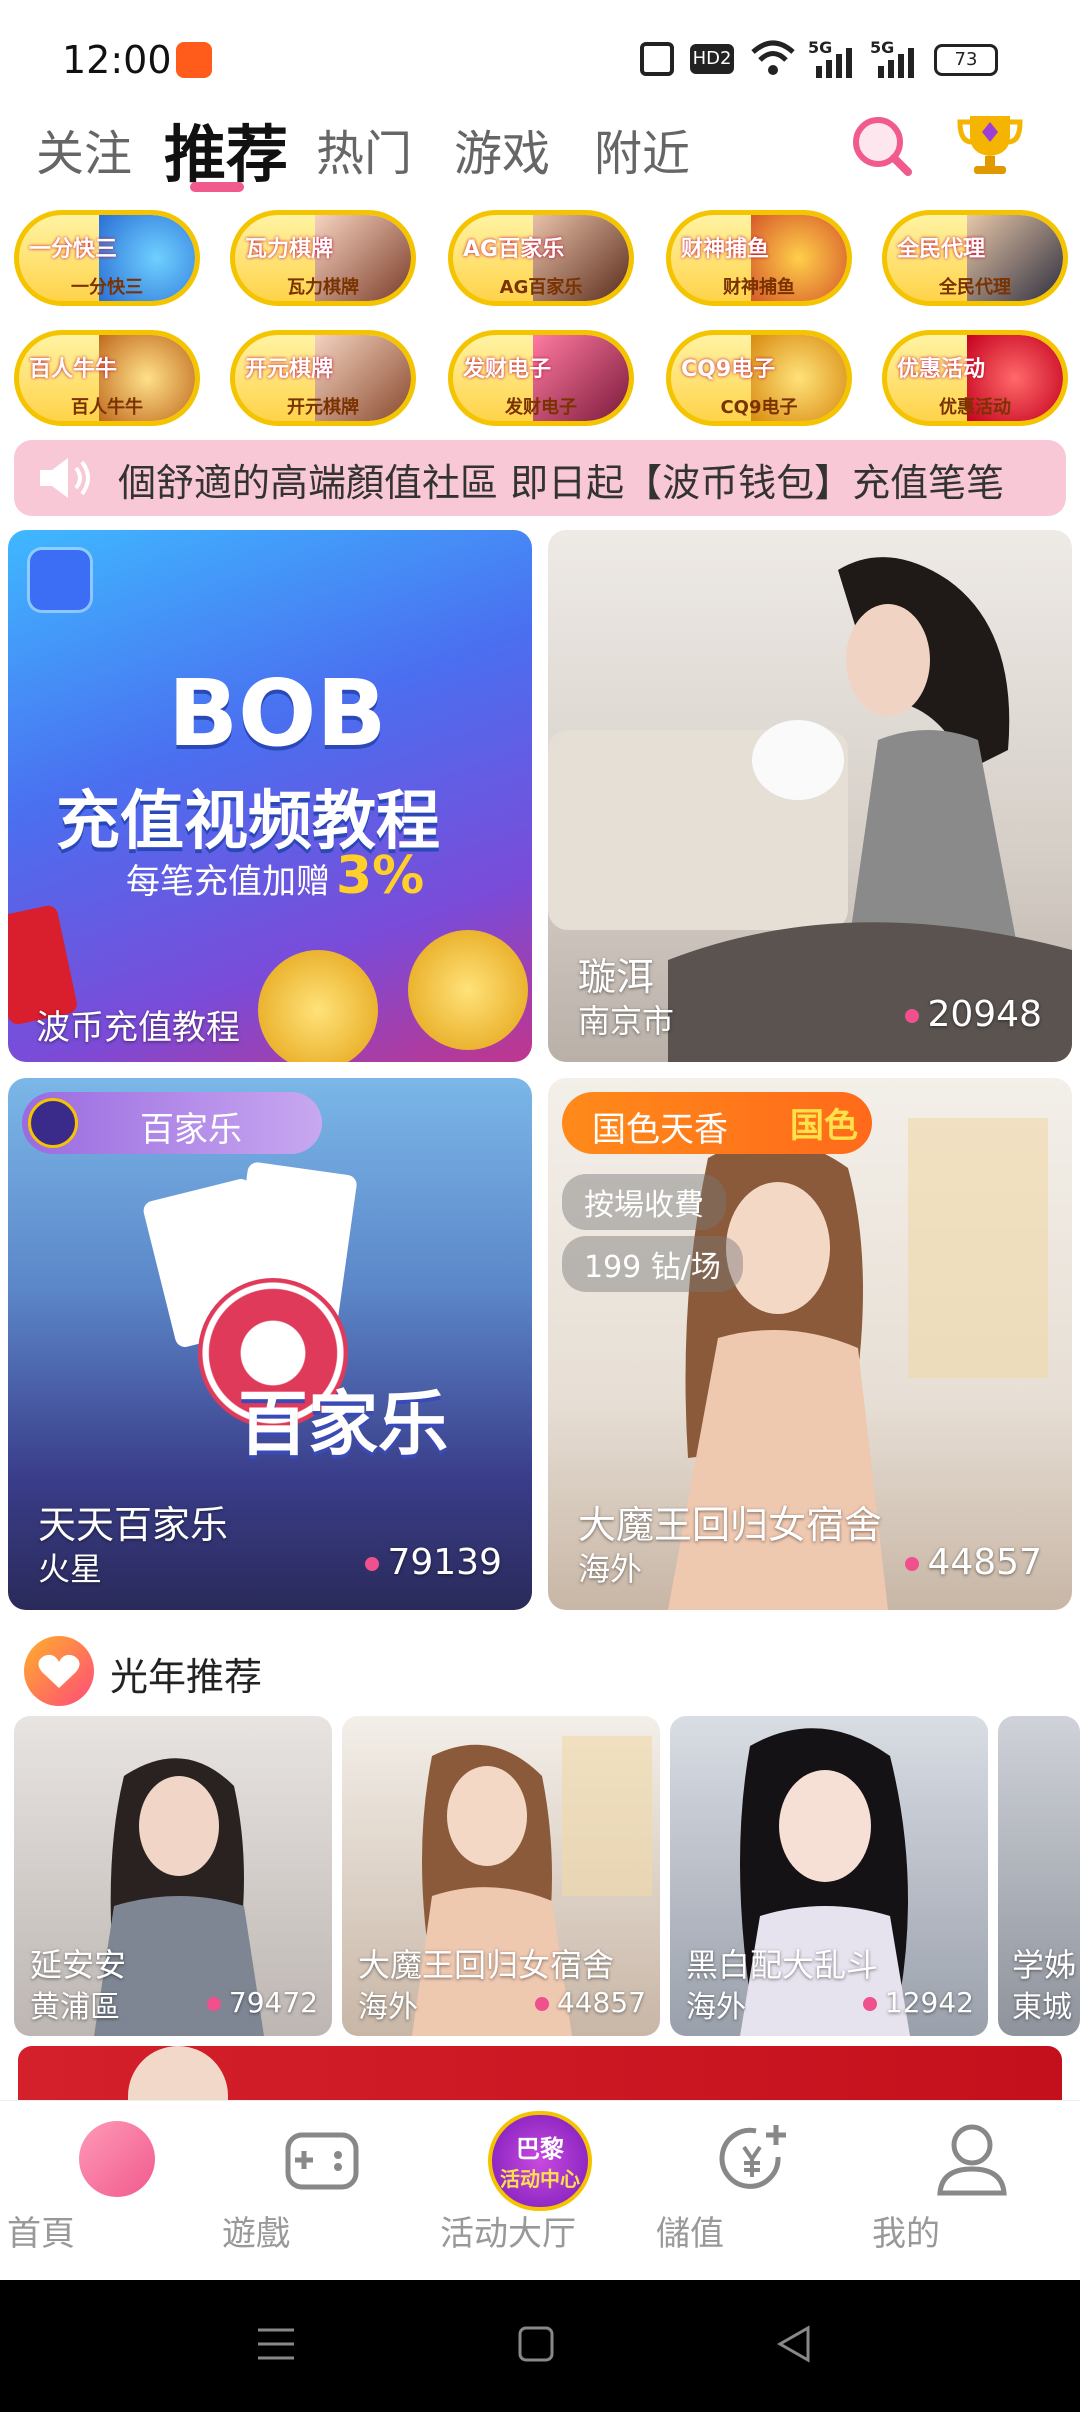 This screenshot has height=2412, width=1080. I want to click on card-title: 学姊, so click(1044, 1965).